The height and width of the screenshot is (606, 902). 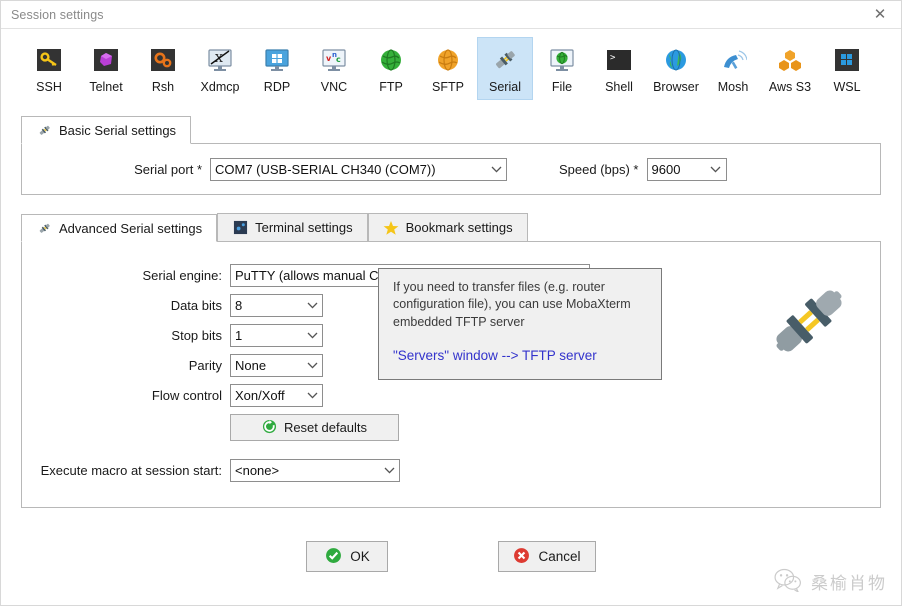 I want to click on cancel-button: Cancel, so click(x=547, y=556).